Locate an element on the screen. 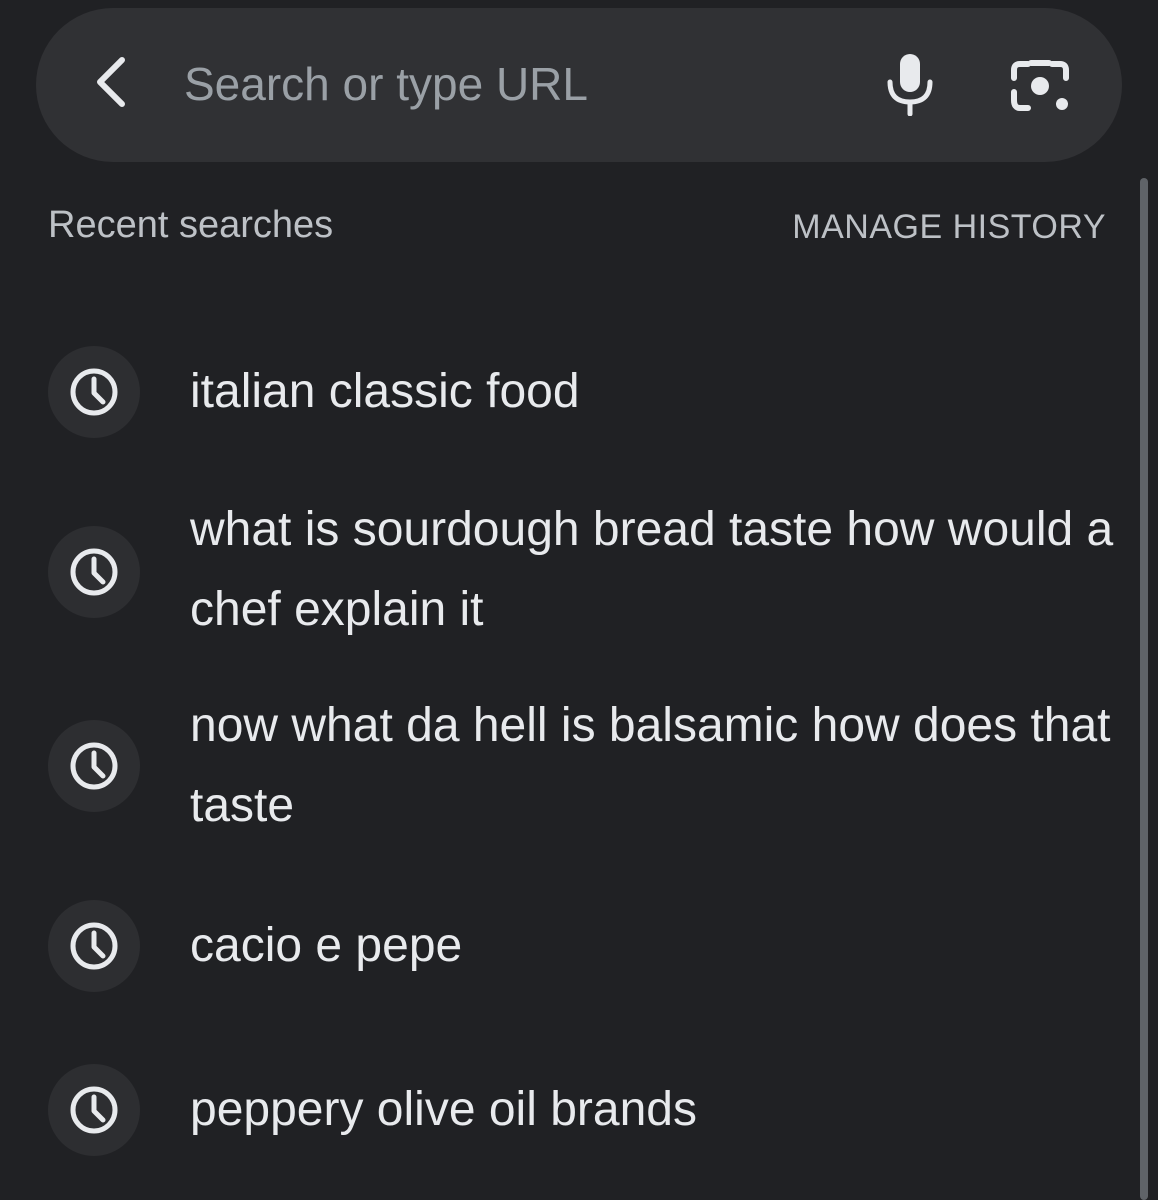 Image resolution: width=1158 pixels, height=1200 pixels. back-button is located at coordinates (112, 82).